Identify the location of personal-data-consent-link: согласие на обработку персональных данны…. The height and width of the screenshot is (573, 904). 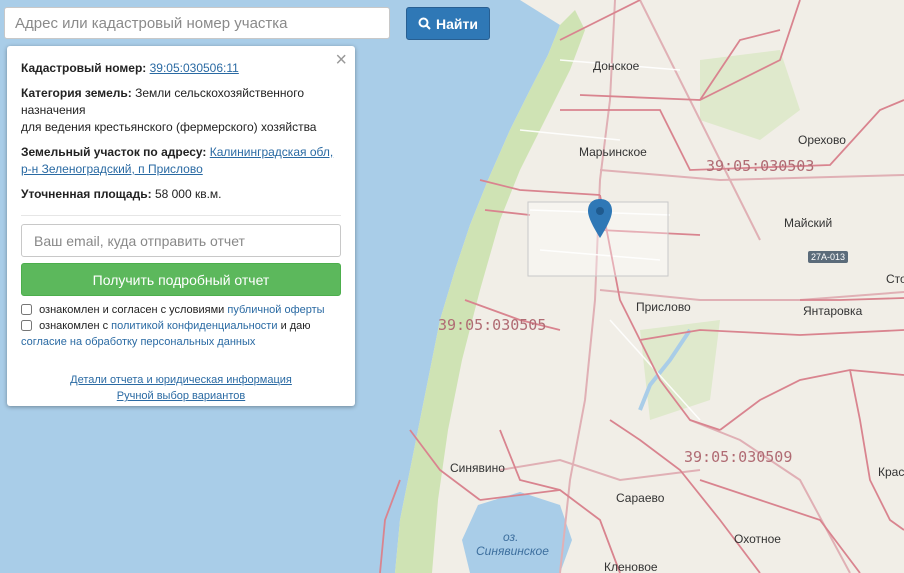
(138, 342).